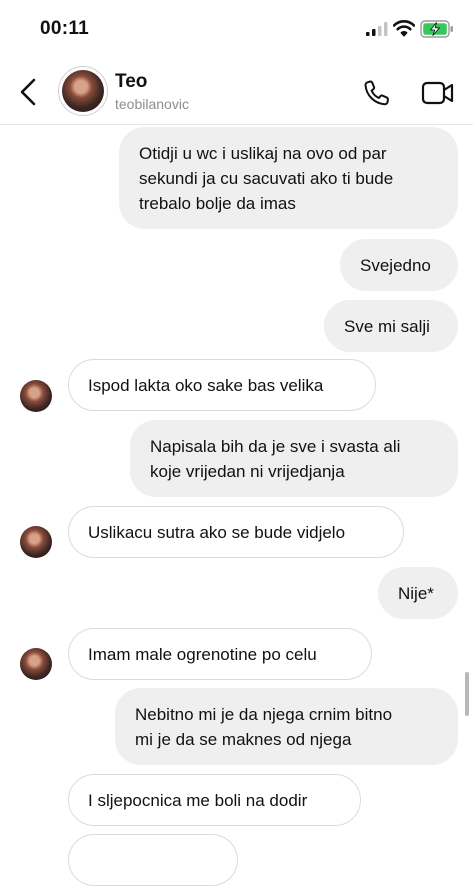 This screenshot has height=886, width=473. Describe the element at coordinates (436, 29) in the screenshot. I see `battery-charging-icon` at that location.